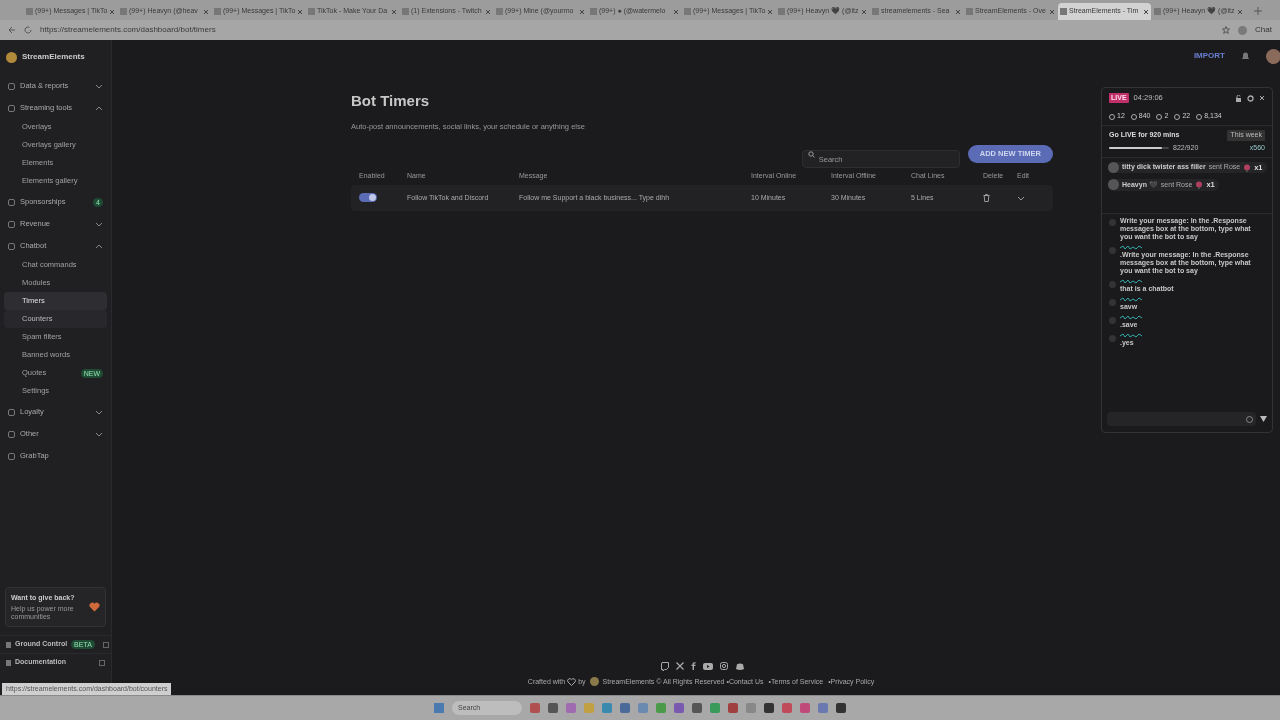  I want to click on emoji-icon, so click(1249, 419).